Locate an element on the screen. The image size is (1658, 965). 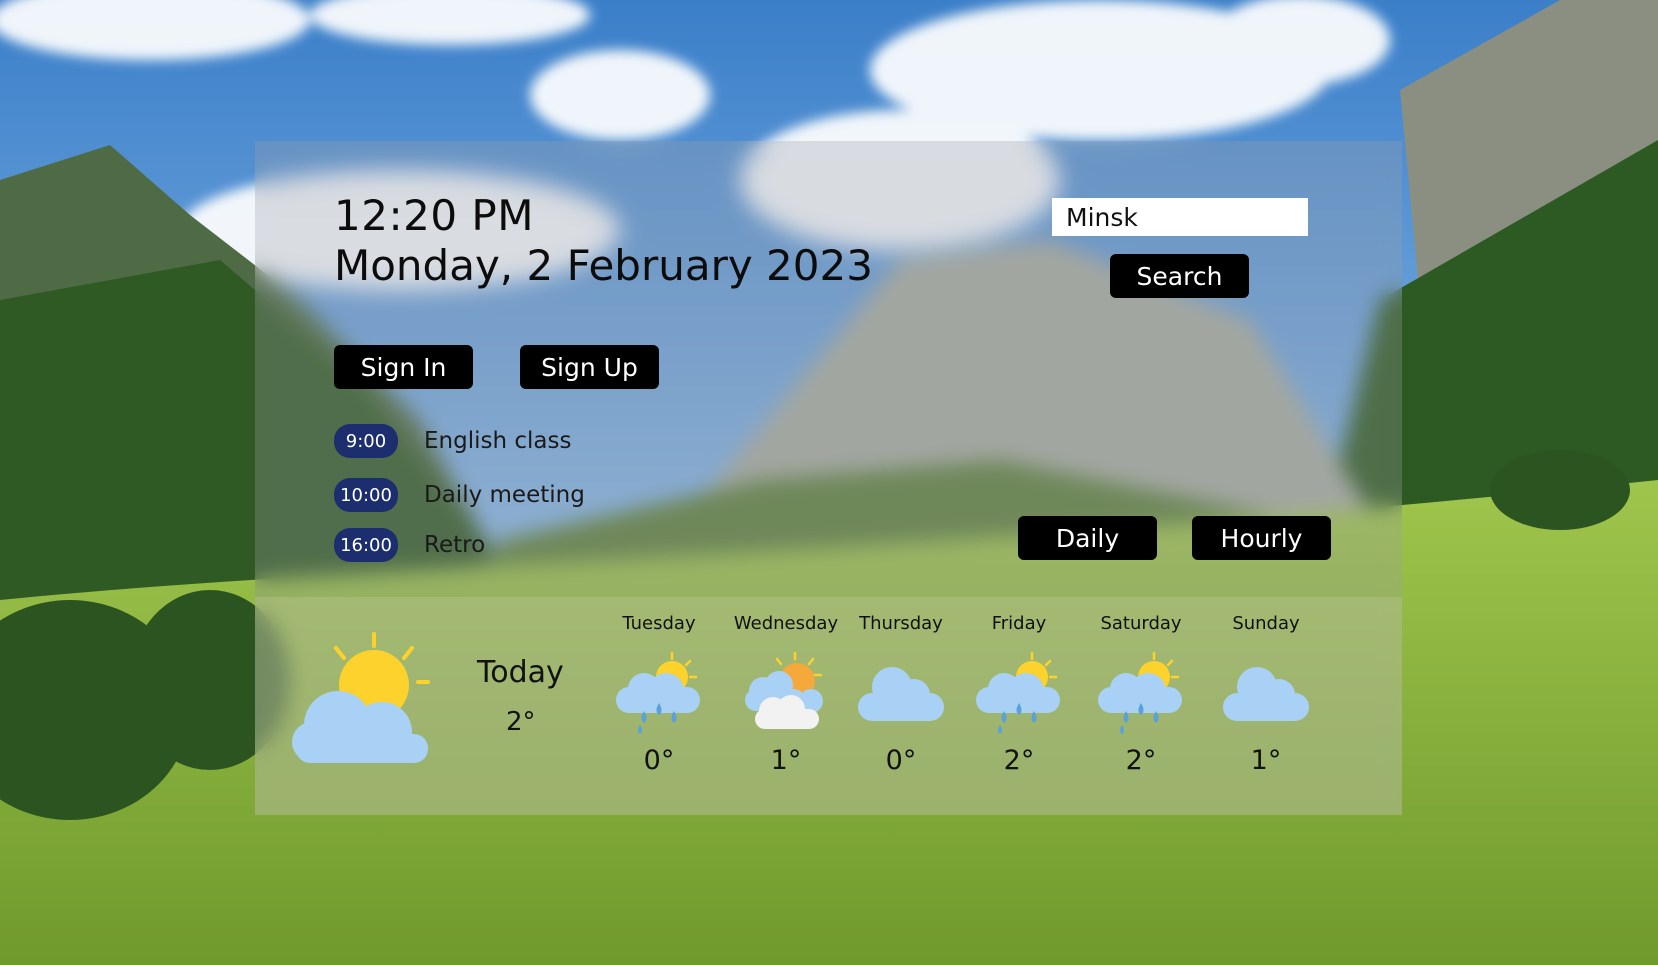
sun-cloud-icon is located at coordinates (361, 697).